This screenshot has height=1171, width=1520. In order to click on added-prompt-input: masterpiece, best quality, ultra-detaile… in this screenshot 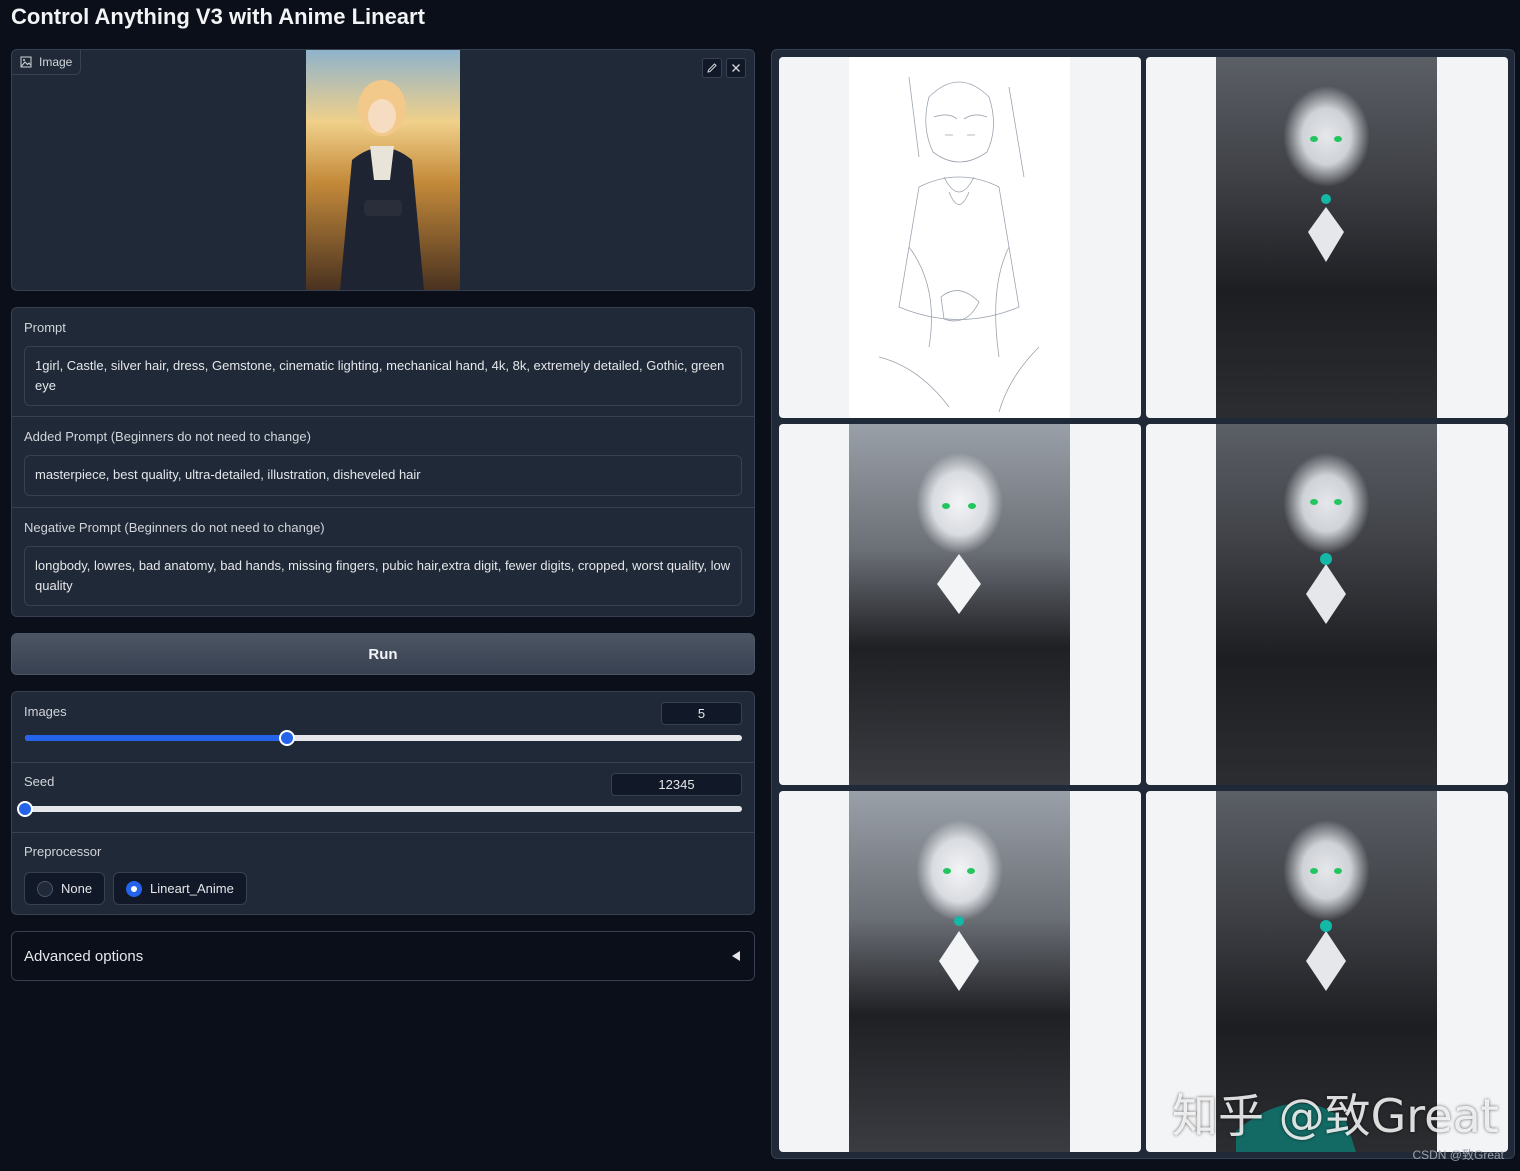, I will do `click(383, 475)`.